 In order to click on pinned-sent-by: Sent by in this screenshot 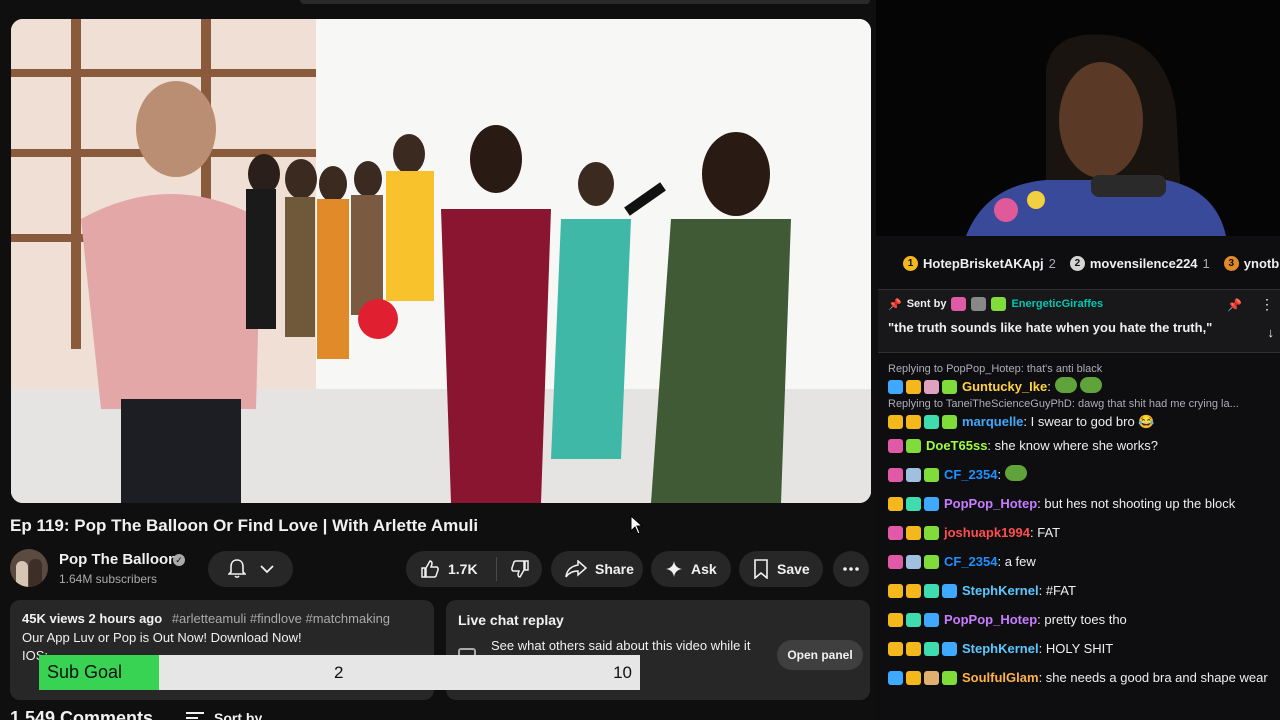, I will do `click(926, 304)`.